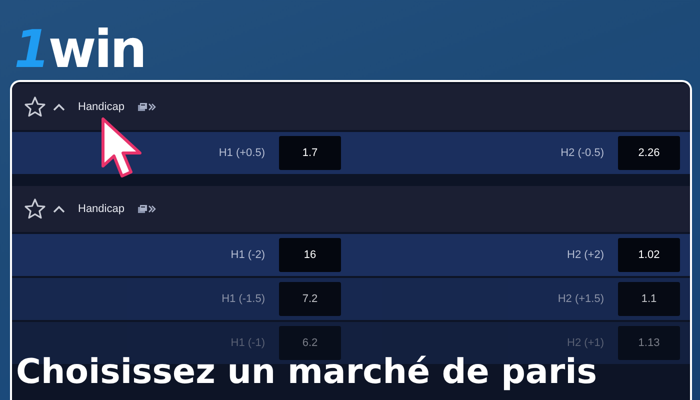 The width and height of the screenshot is (700, 400). What do you see at coordinates (241, 153) in the screenshot?
I see `outcome-label: H1 (+0.5)` at bounding box center [241, 153].